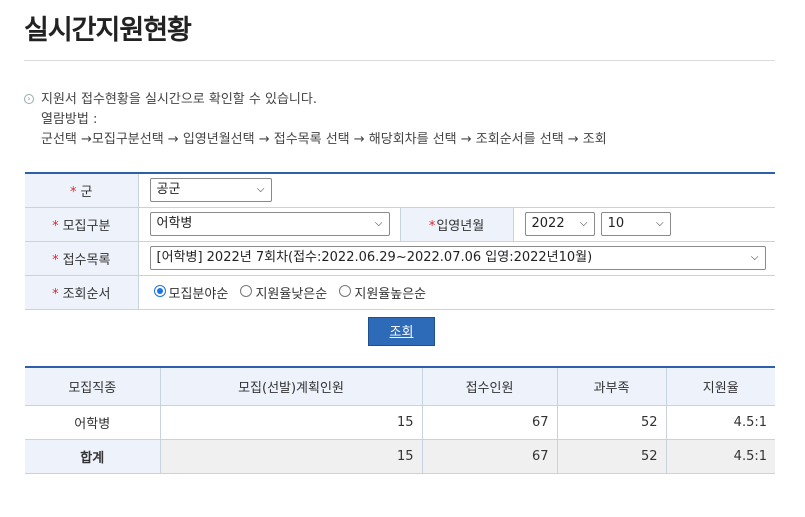  What do you see at coordinates (720, 386) in the screenshot?
I see `col-header-rate: 지원율` at bounding box center [720, 386].